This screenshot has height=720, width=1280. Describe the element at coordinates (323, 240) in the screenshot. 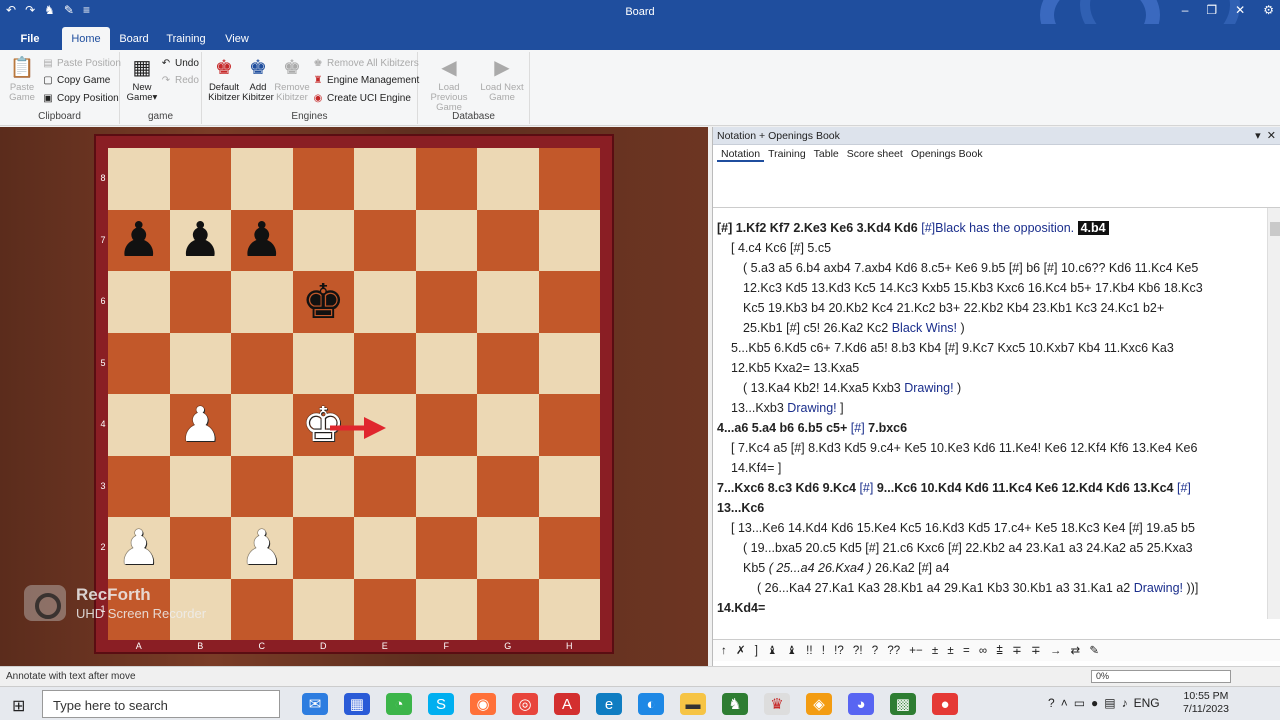

I see `square-d7` at that location.